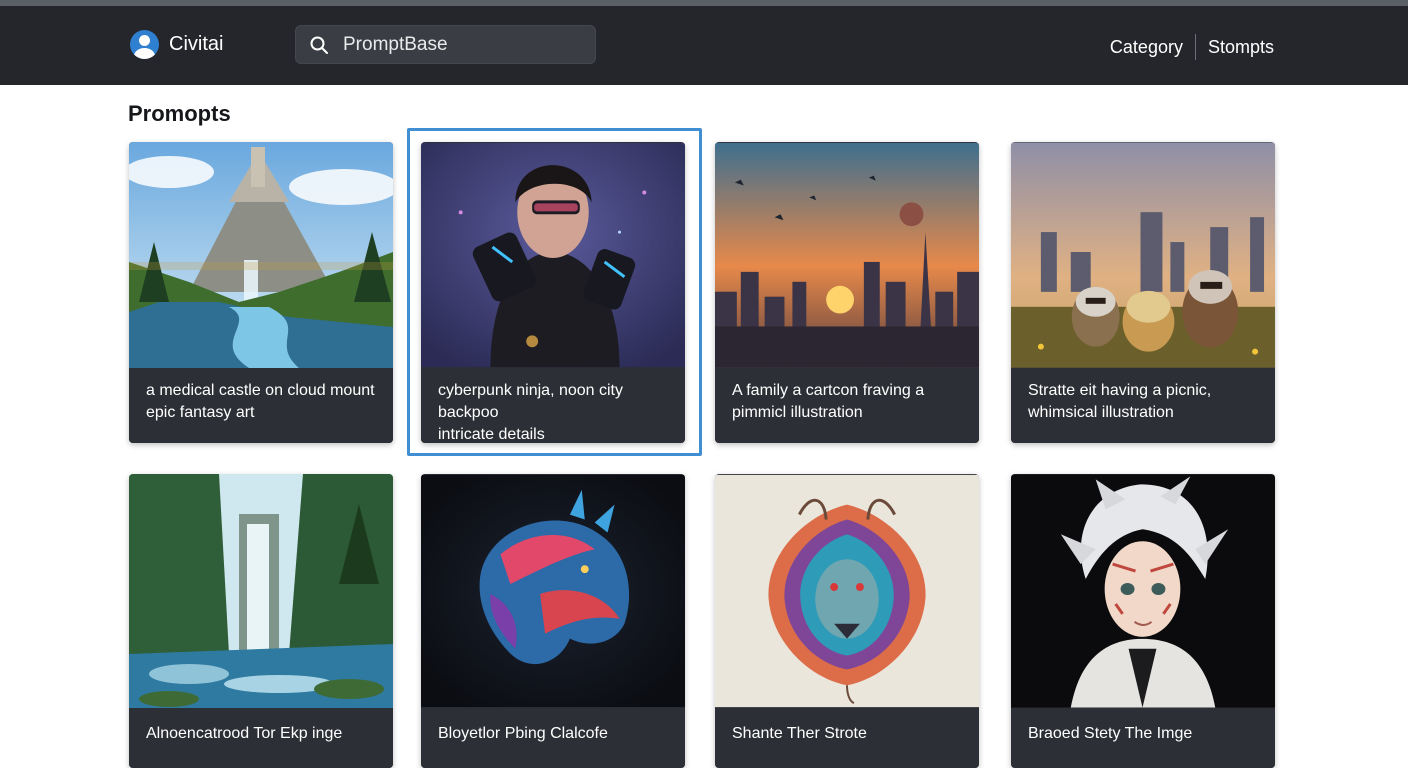  Describe the element at coordinates (847, 738) in the screenshot. I see `card-caption: Shante Ther Strote` at that location.